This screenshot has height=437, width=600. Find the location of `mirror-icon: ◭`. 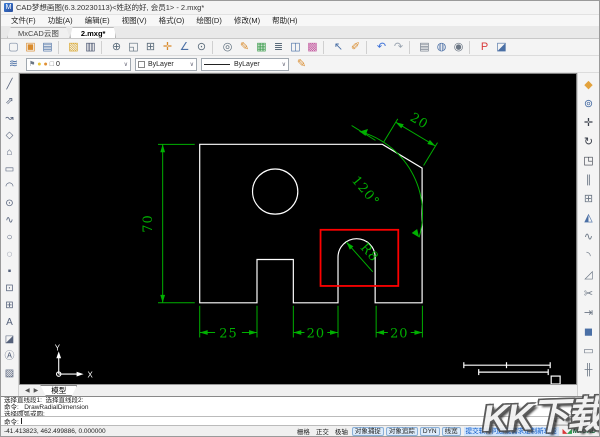

mirror-icon: ◭ is located at coordinates (589, 218).